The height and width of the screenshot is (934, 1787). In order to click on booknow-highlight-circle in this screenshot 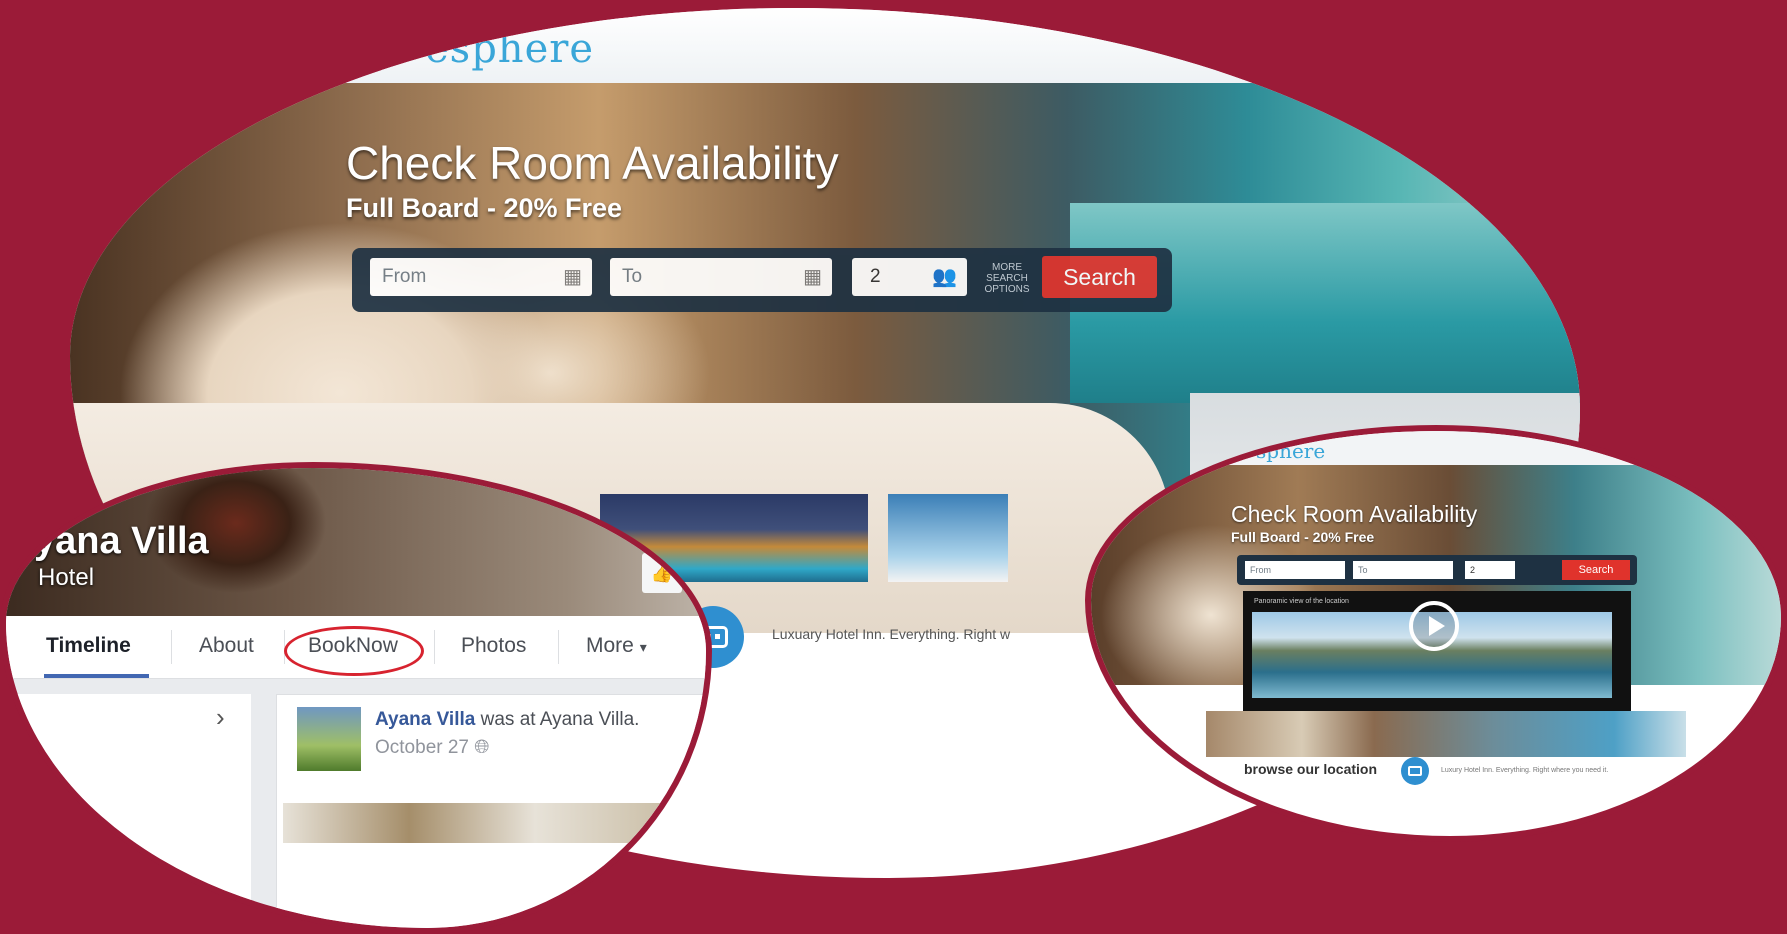, I will do `click(354, 651)`.